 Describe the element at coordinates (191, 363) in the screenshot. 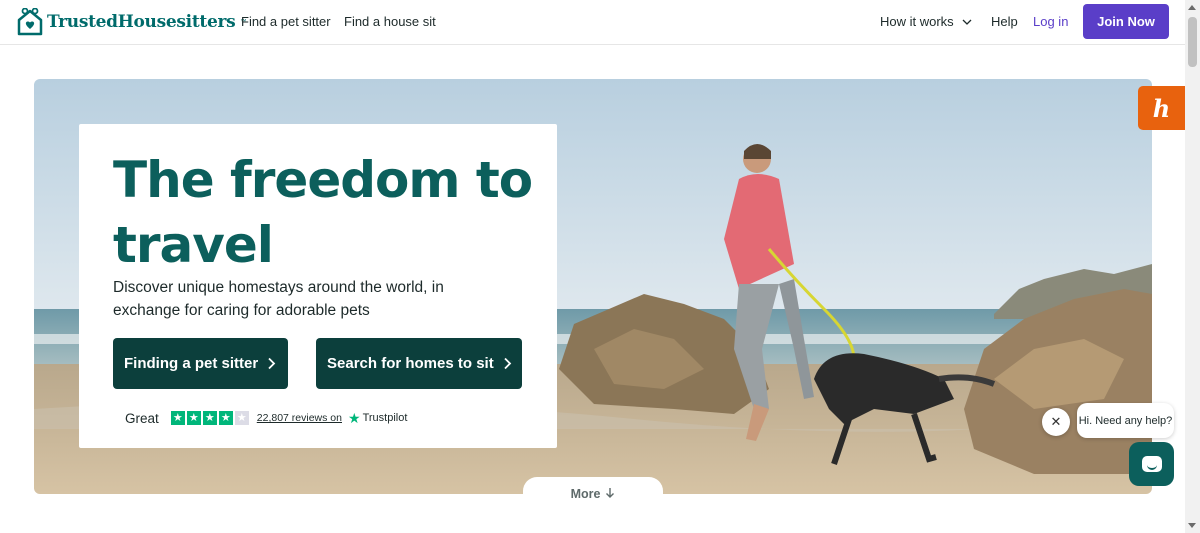

I see `find-pet-sitter-label: Finding a pet sitter` at that location.